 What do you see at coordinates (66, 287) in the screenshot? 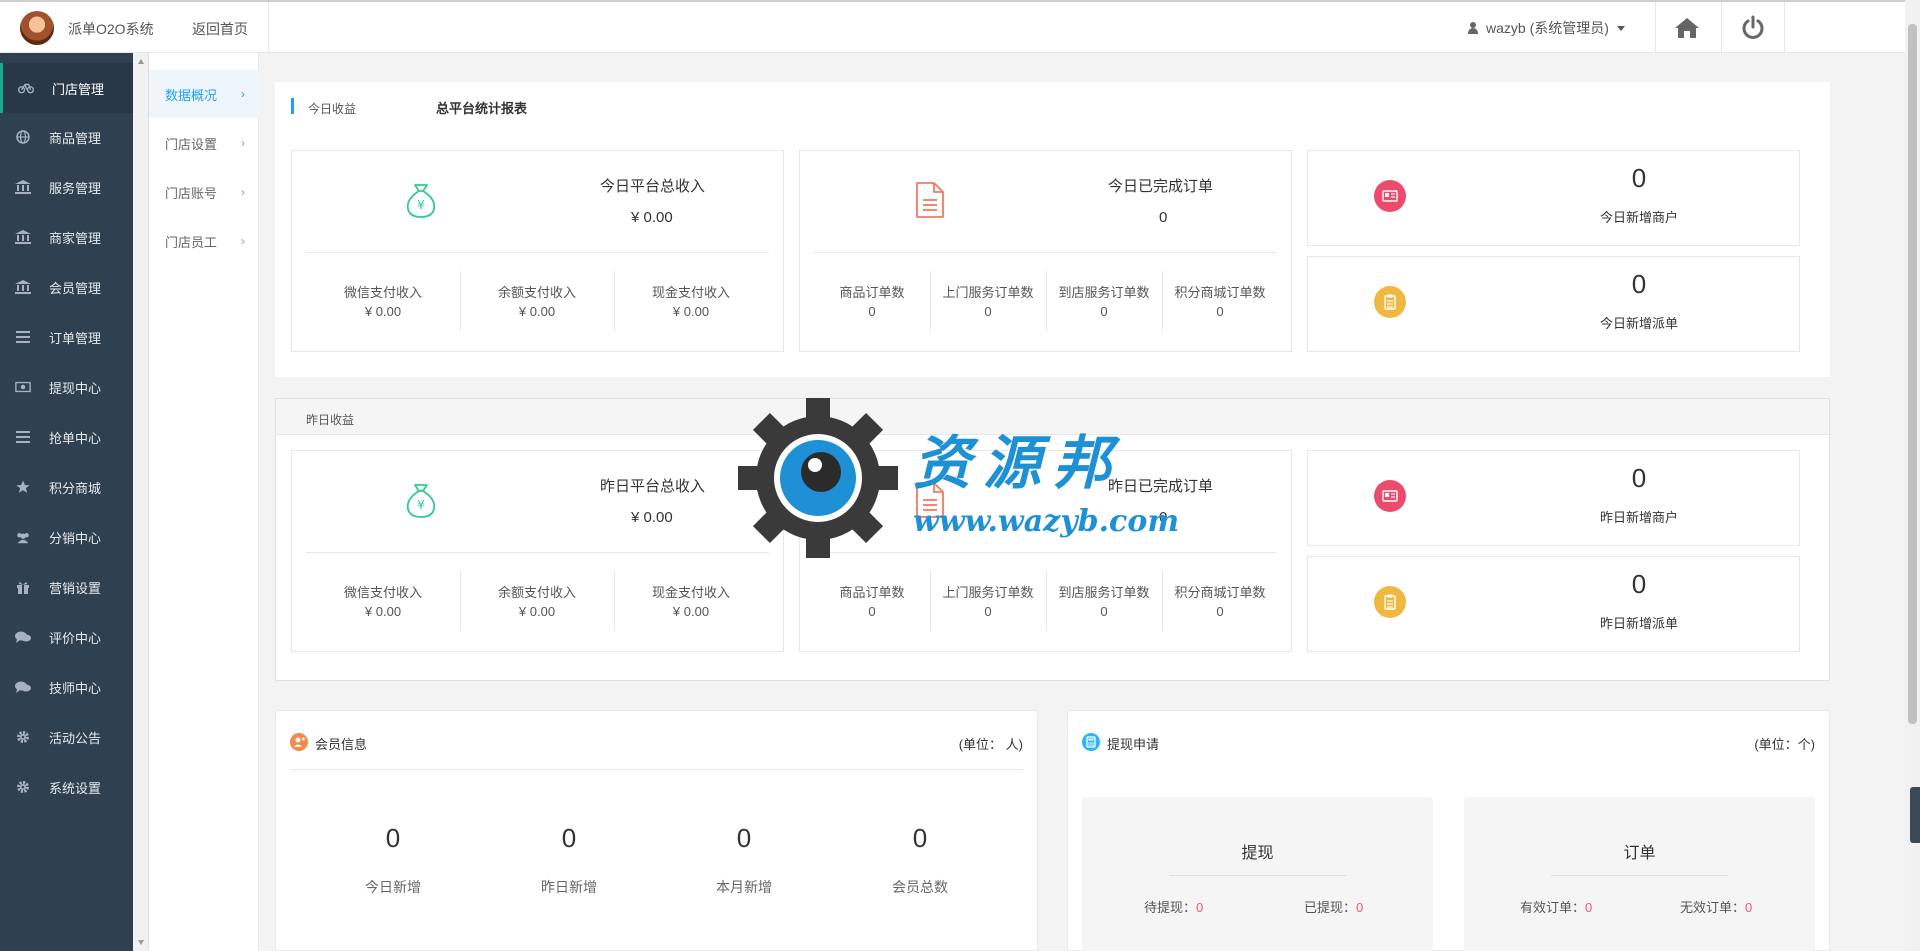
I see `sidebar-item-member: 会员管理` at bounding box center [66, 287].